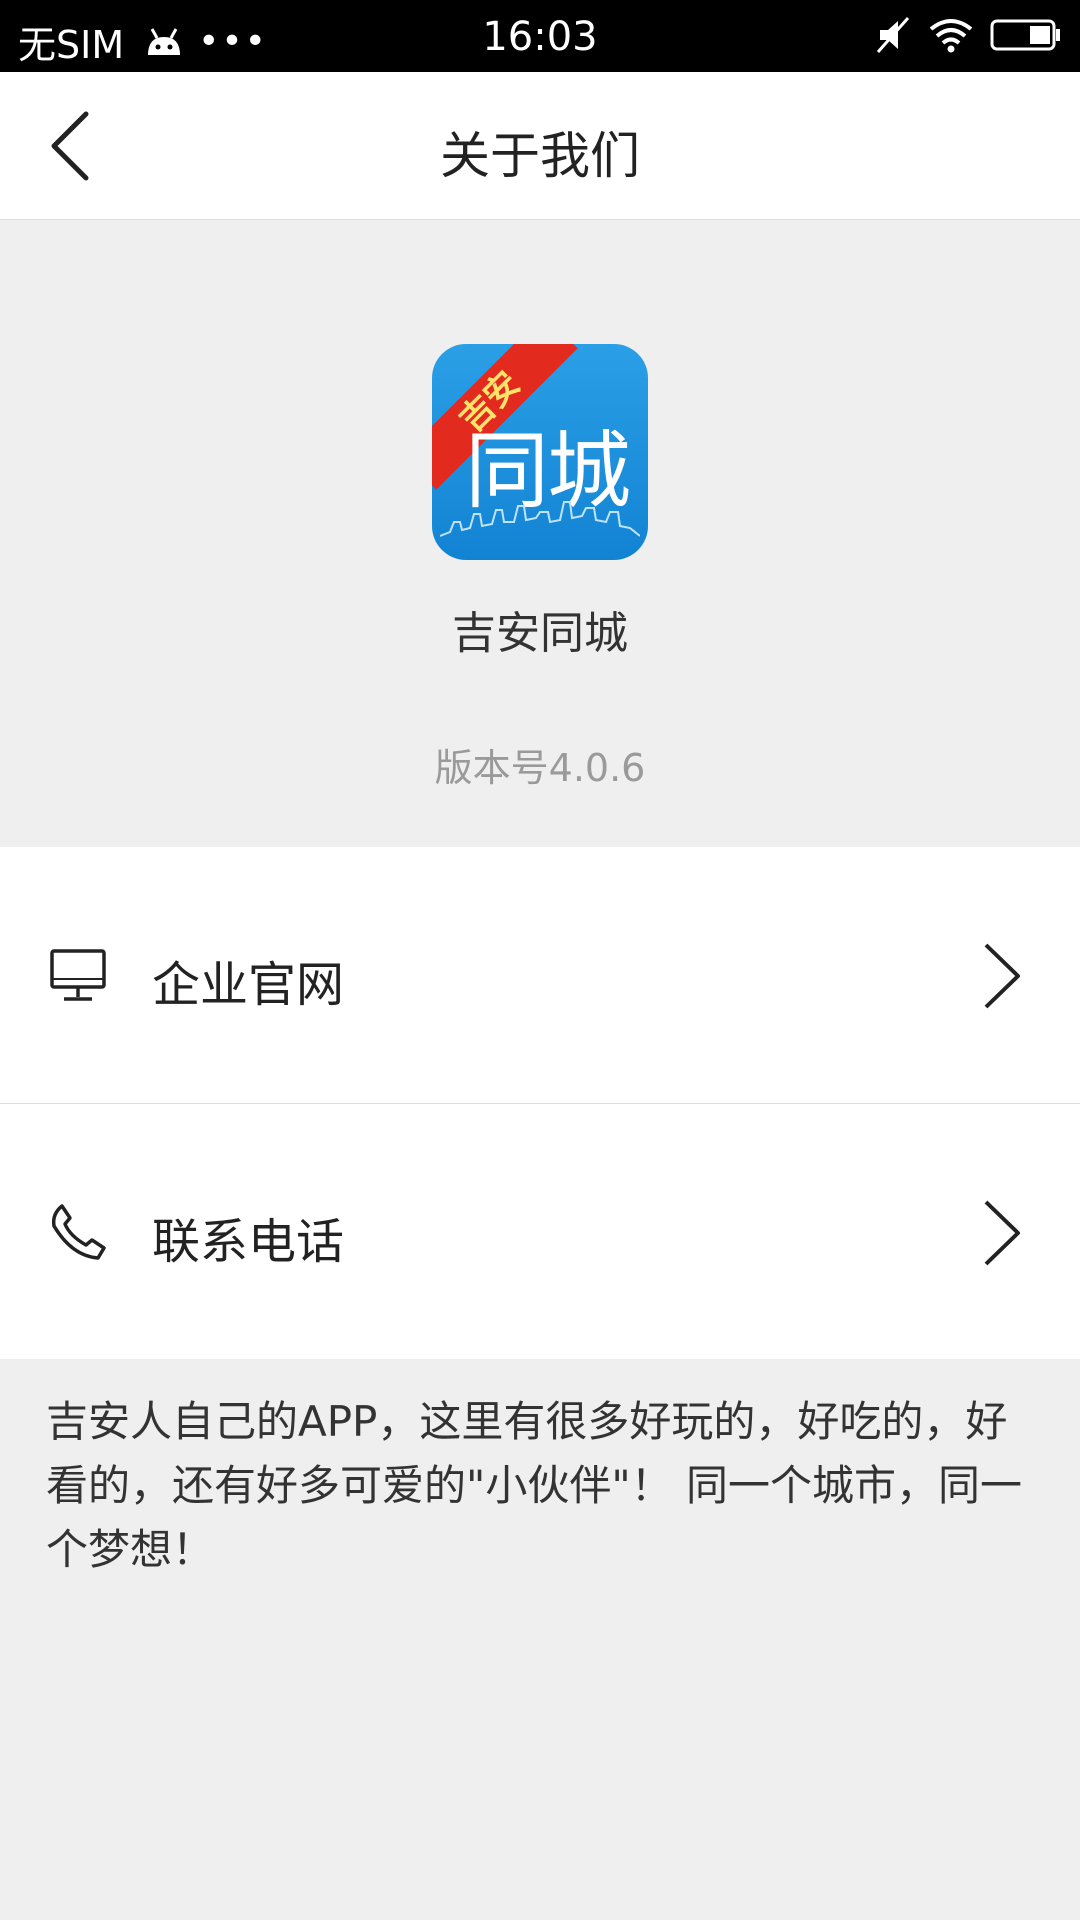  I want to click on menu-item-phone: 联系电话, so click(540, 1231).